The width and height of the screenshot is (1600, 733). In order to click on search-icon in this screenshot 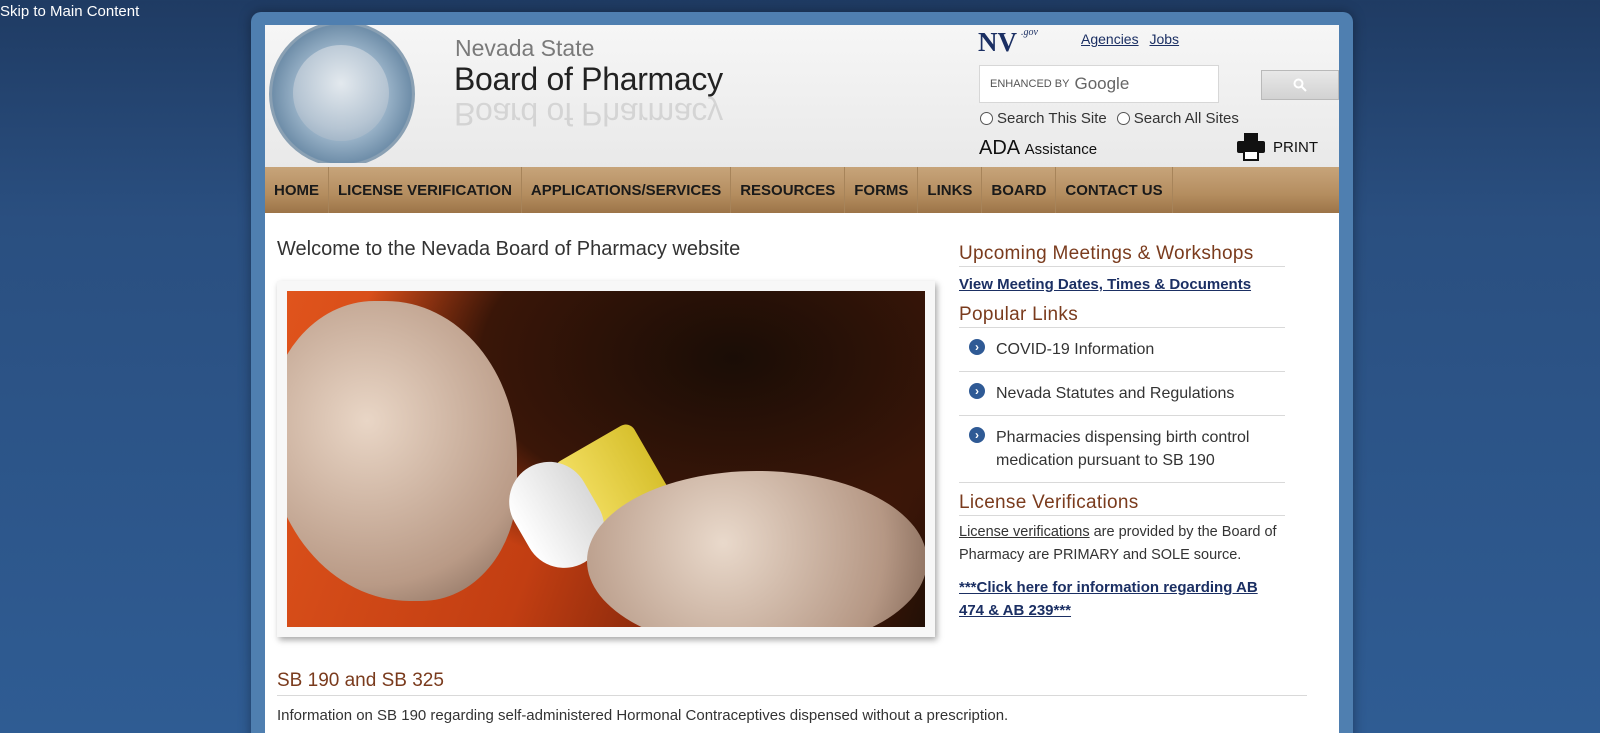, I will do `click(1300, 85)`.